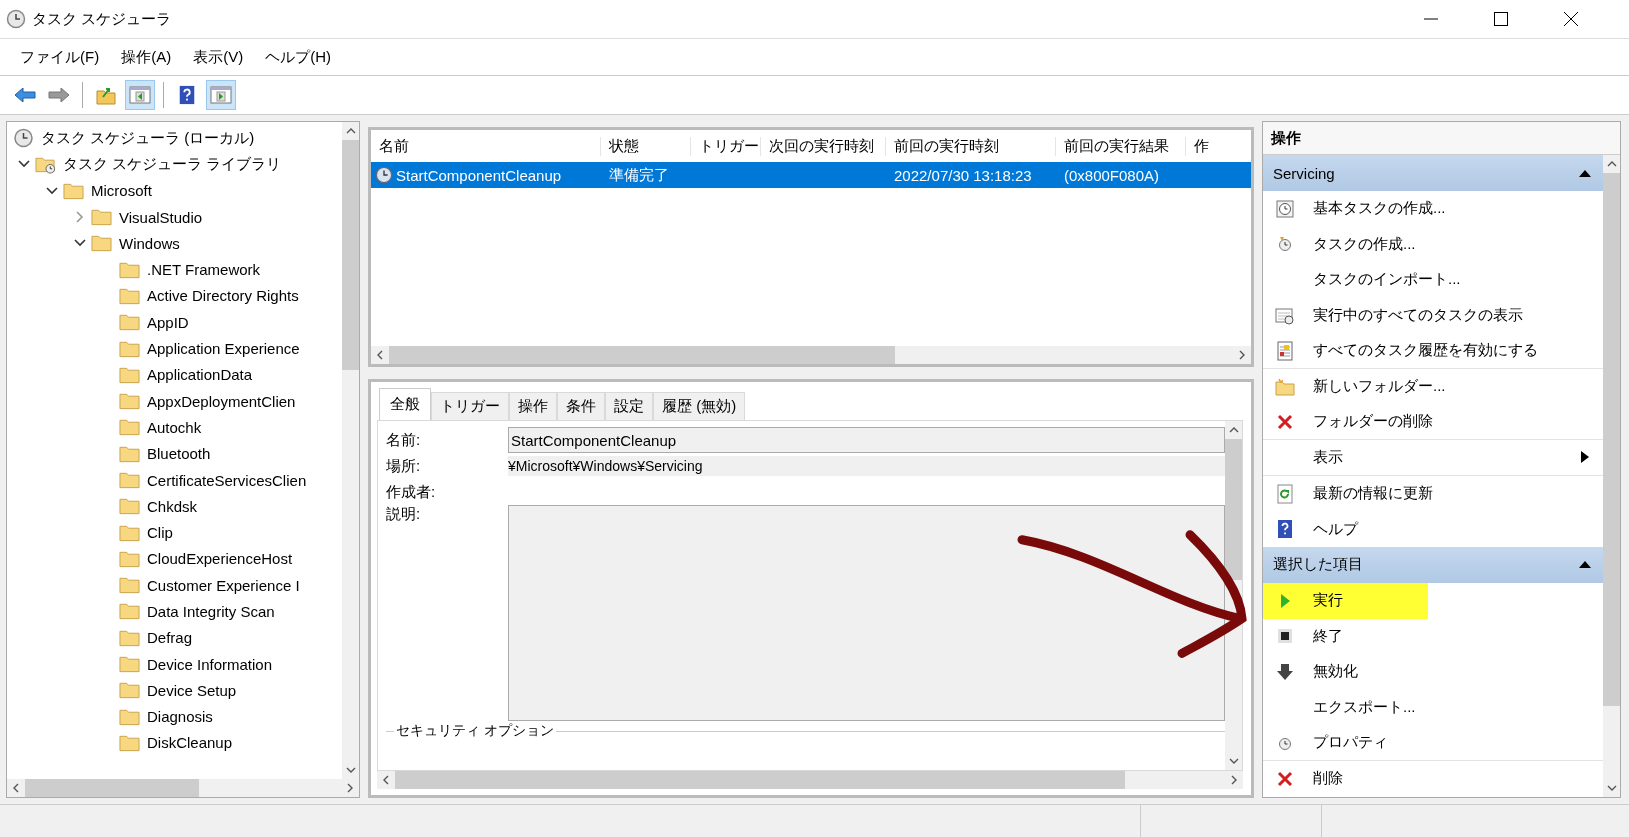 This screenshot has height=837, width=1629. I want to click on action-row: 終了, so click(1433, 636).